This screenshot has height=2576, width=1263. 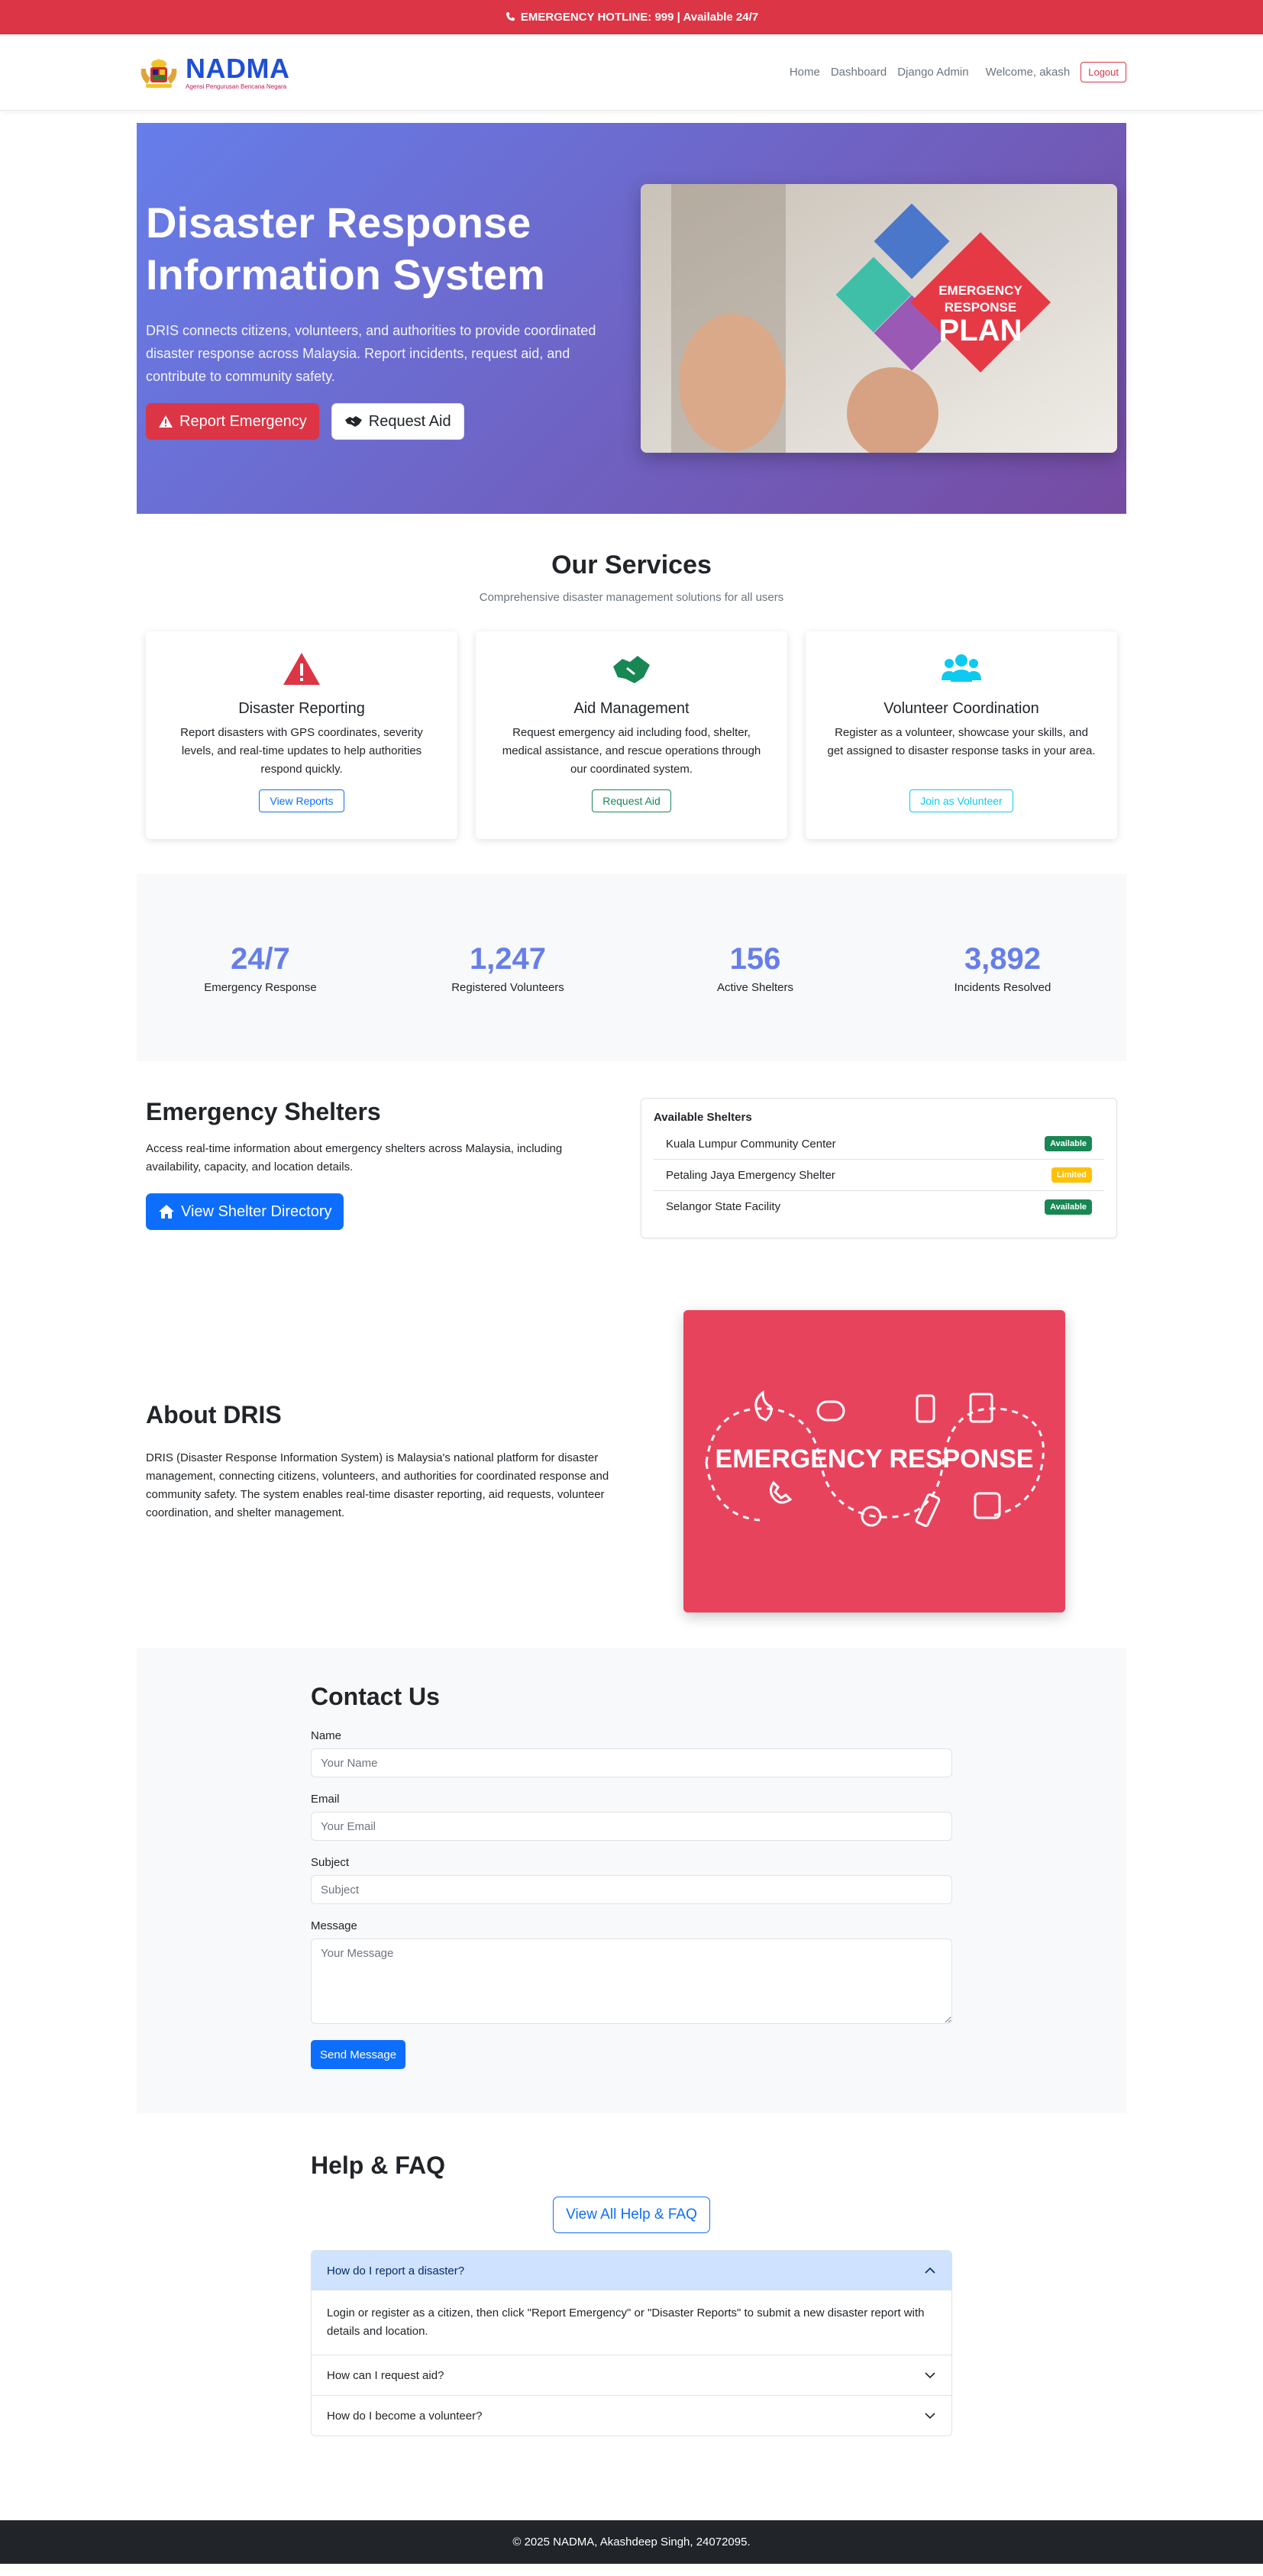 I want to click on faq-question: How do I become a volunteer?, so click(x=405, y=2416).